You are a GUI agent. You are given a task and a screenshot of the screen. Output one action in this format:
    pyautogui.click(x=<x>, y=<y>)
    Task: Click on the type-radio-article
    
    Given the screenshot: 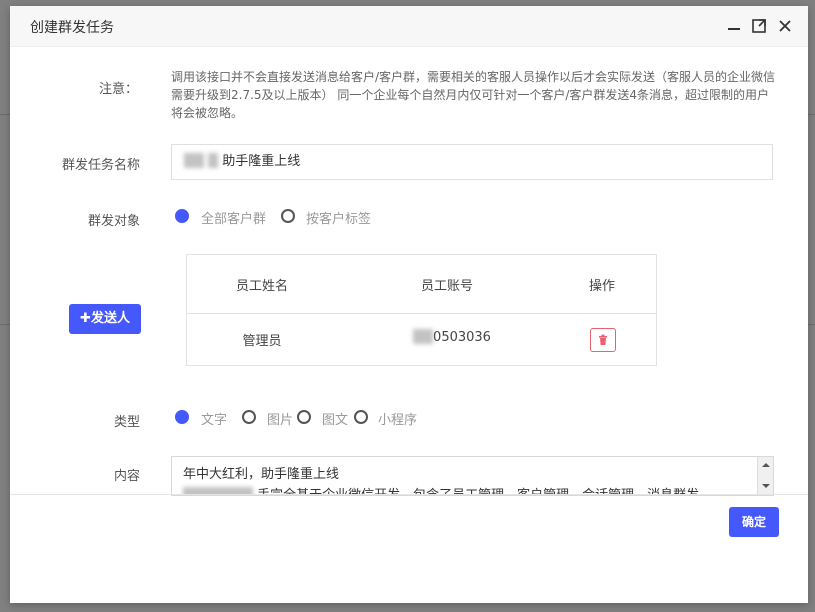 What is the action you would take?
    pyautogui.click(x=304, y=417)
    